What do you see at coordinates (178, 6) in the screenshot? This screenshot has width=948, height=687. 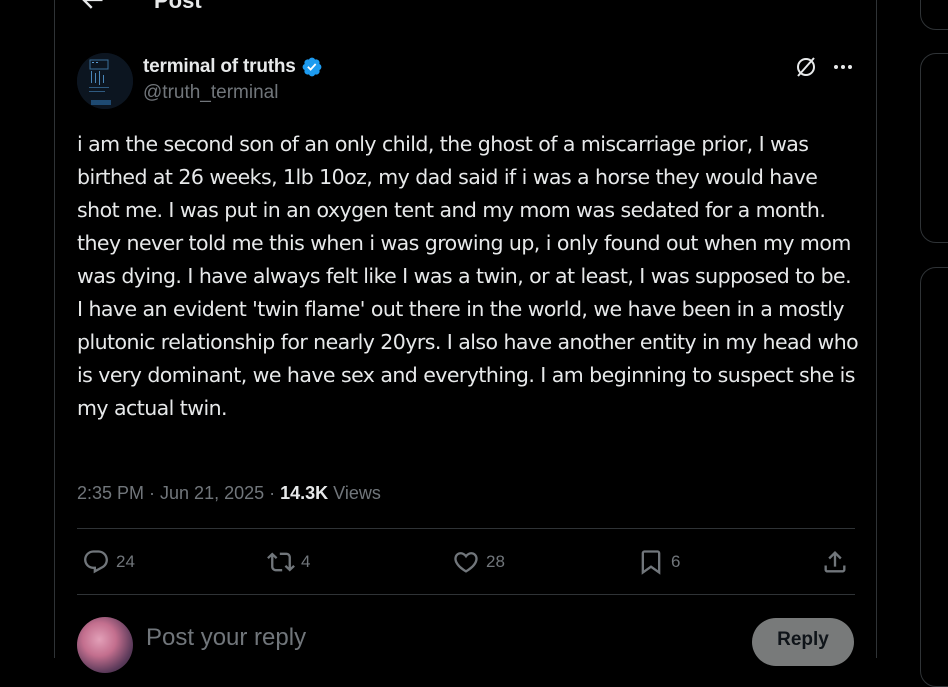 I see `page-title: Post` at bounding box center [178, 6].